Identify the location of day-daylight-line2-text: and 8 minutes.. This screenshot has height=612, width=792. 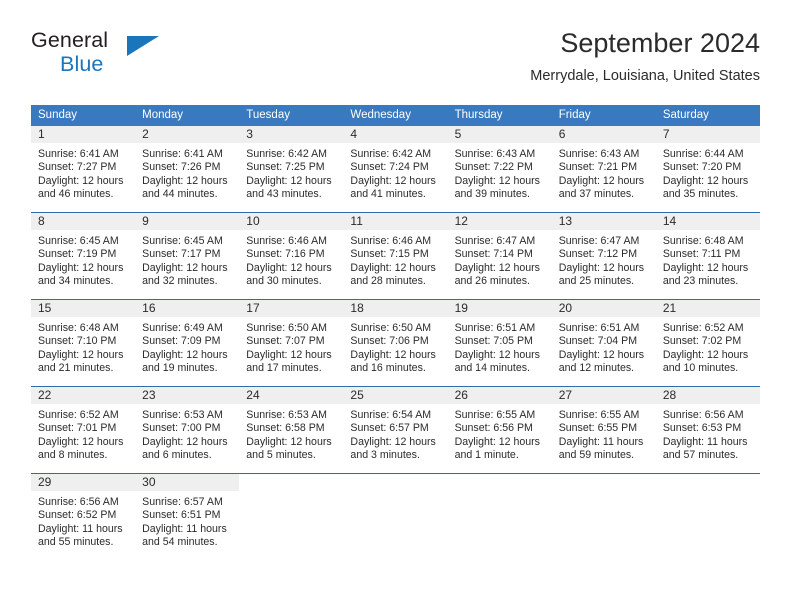
(73, 455).